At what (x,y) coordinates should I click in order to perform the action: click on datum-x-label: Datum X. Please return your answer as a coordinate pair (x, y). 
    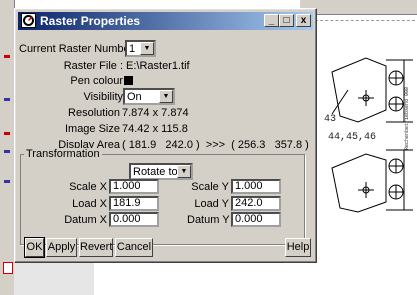
    Looking at the image, I should click on (85, 220).